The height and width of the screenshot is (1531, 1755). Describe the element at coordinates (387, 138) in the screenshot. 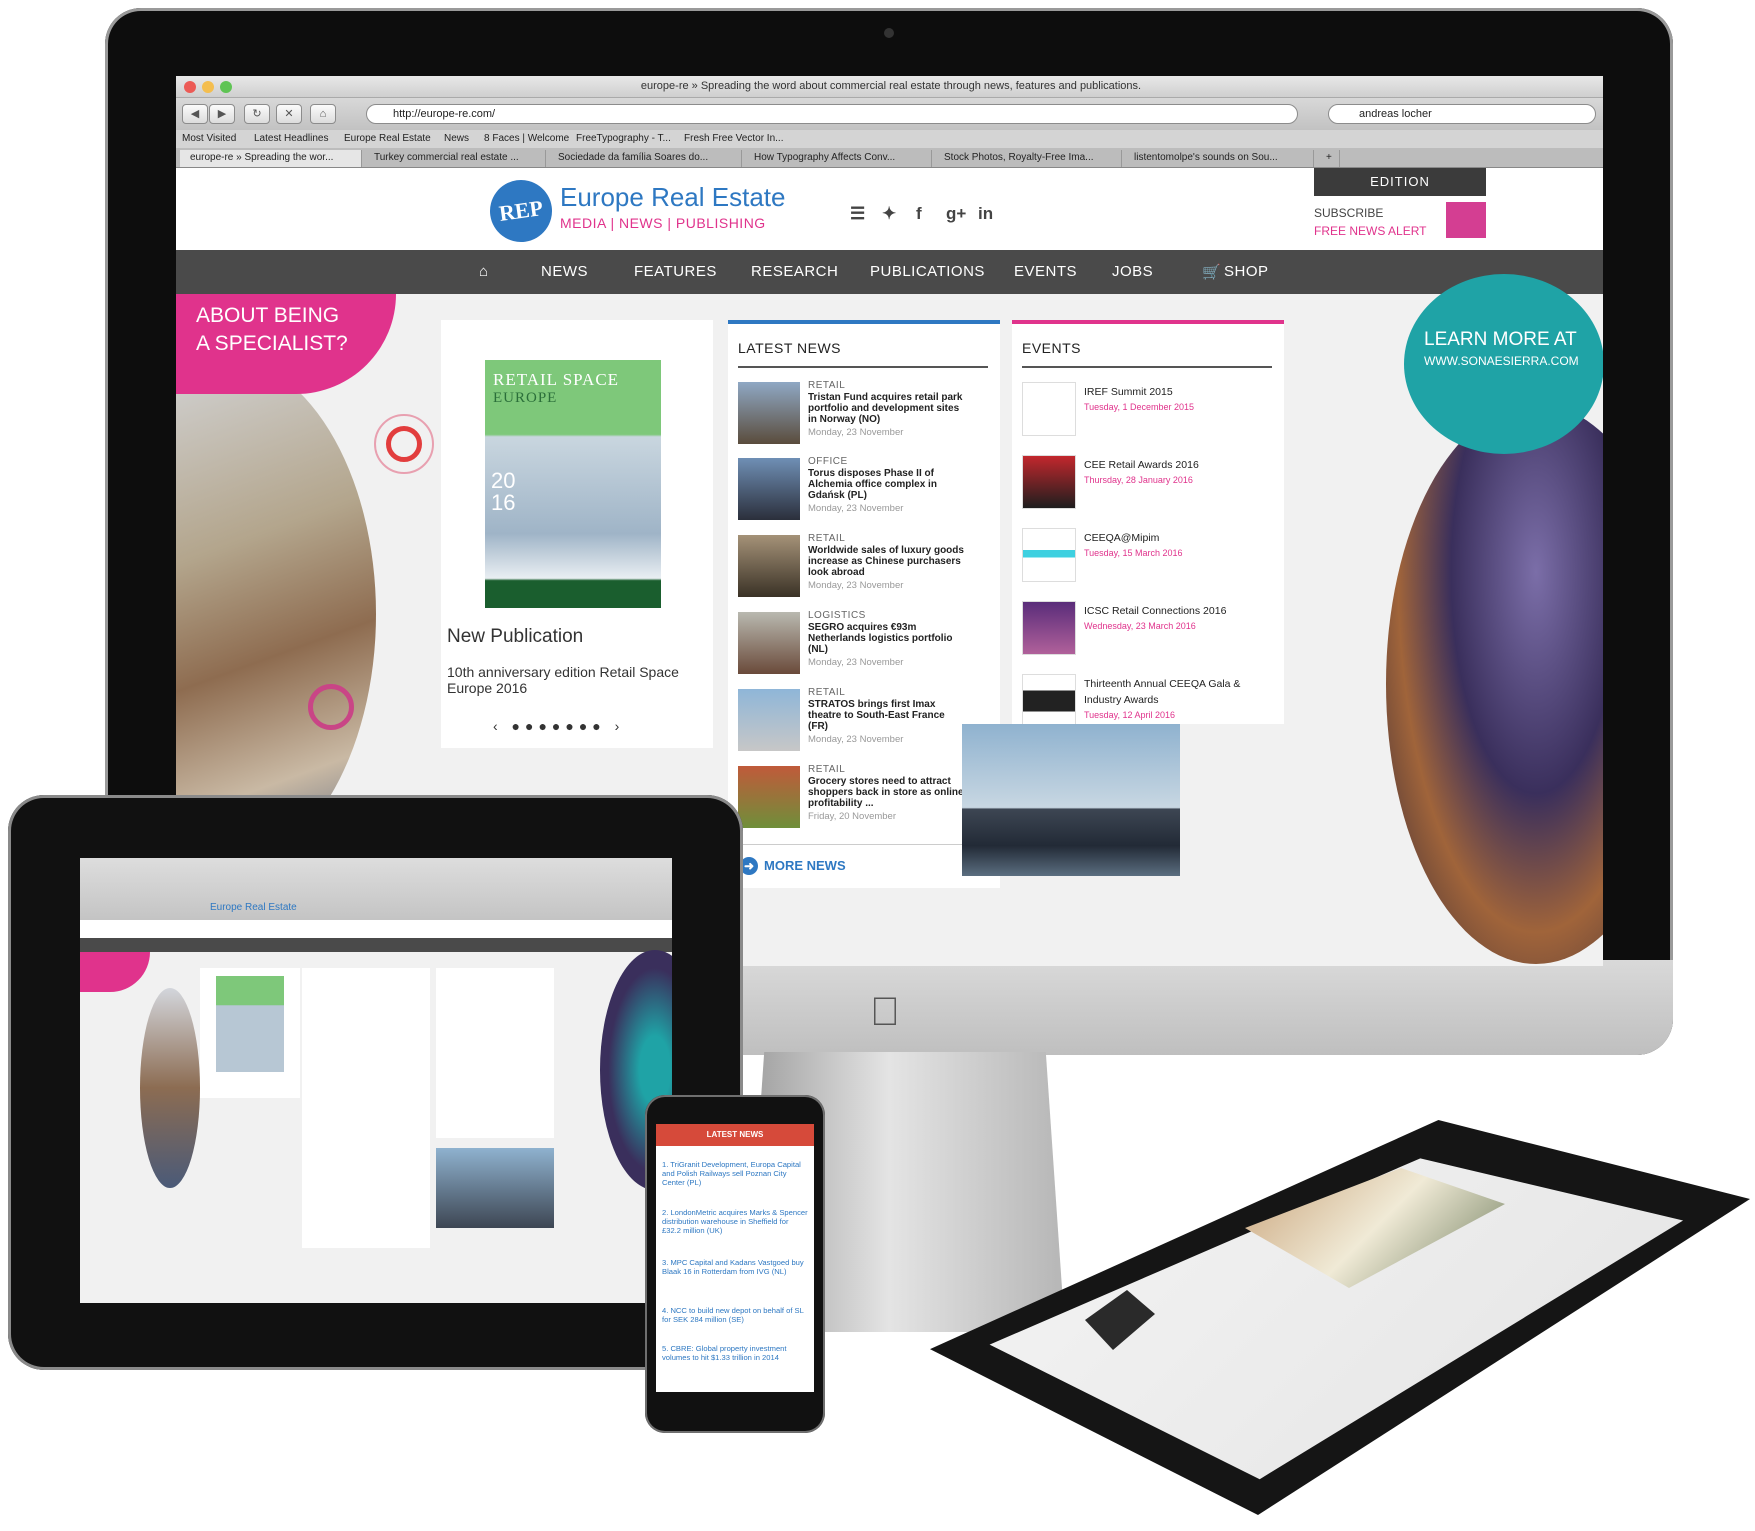

I see `bookmark-item: Europe Real Estate` at that location.